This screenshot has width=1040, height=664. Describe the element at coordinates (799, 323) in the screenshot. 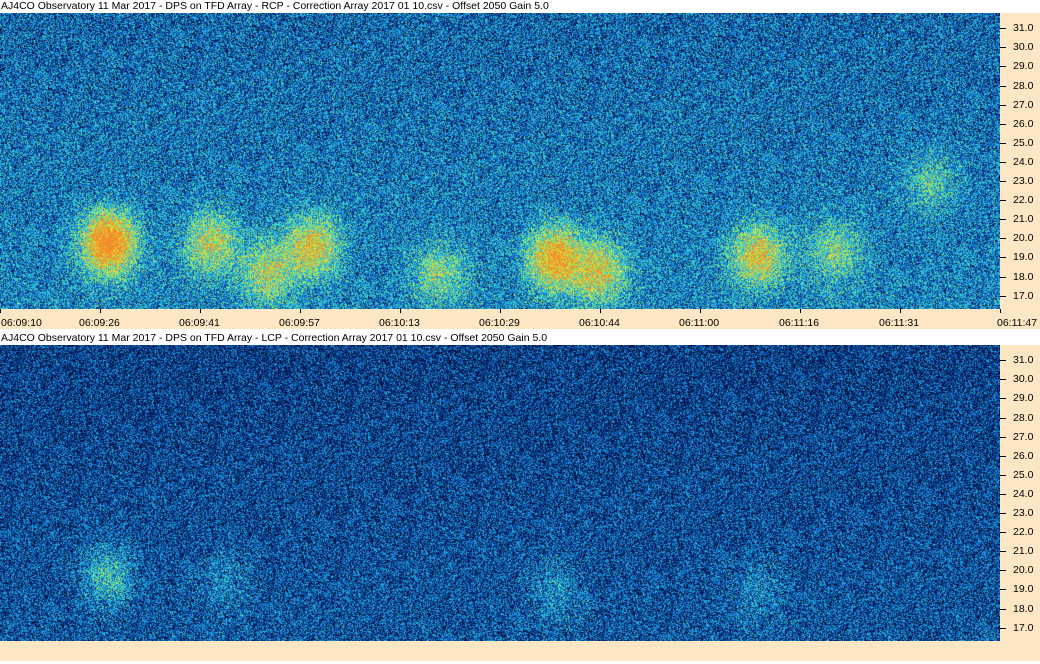

I see `x-tick-label: 06:11:16` at that location.